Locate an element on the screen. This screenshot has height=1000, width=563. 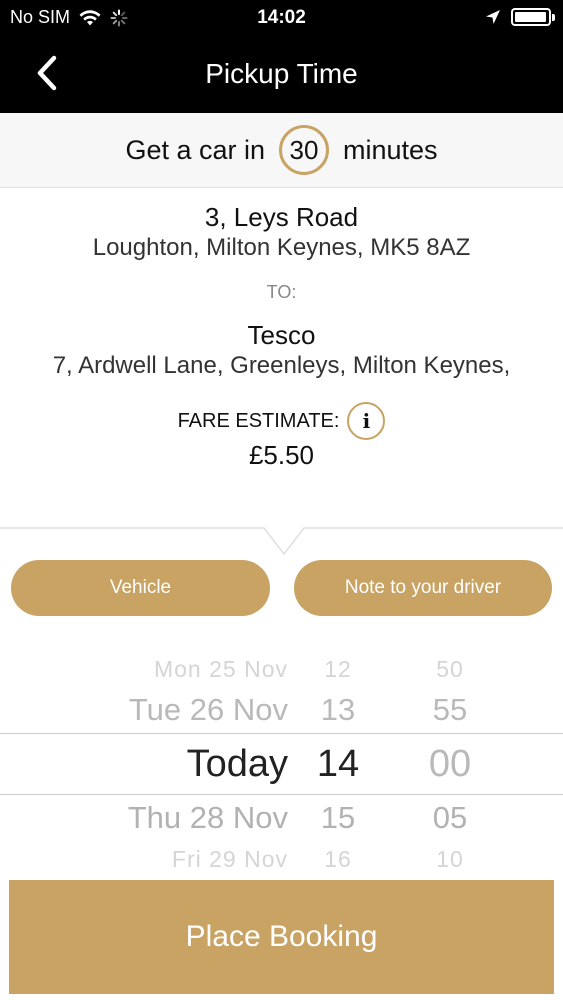
picker-day-selected: Today is located at coordinates (237, 764).